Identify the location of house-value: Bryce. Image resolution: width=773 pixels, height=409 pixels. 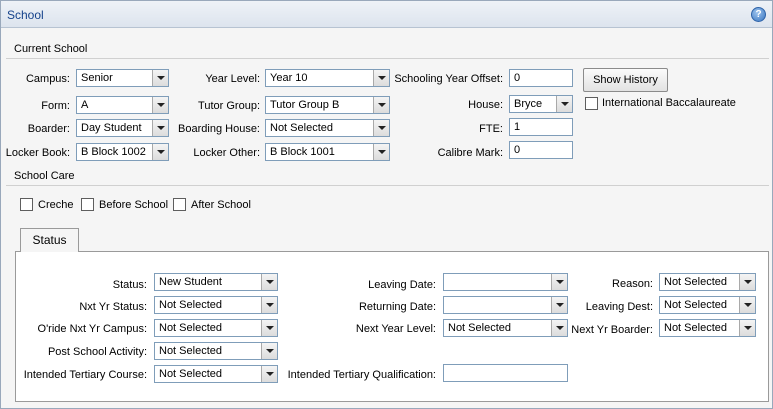
(528, 104).